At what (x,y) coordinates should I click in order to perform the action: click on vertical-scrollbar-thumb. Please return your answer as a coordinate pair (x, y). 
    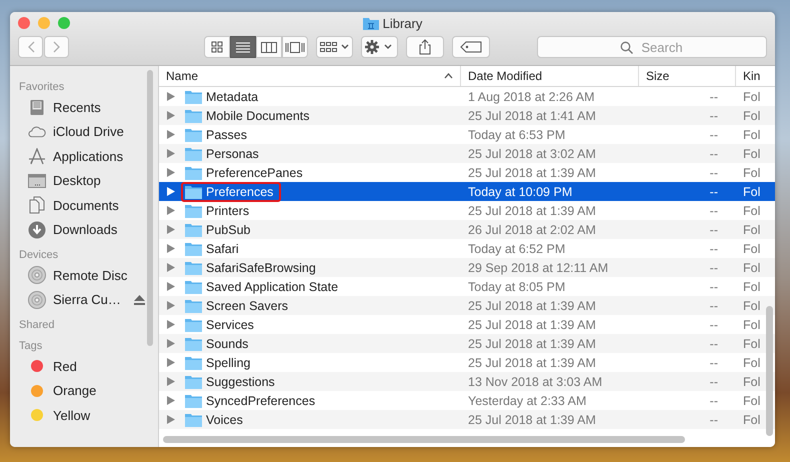
    Looking at the image, I should click on (769, 371).